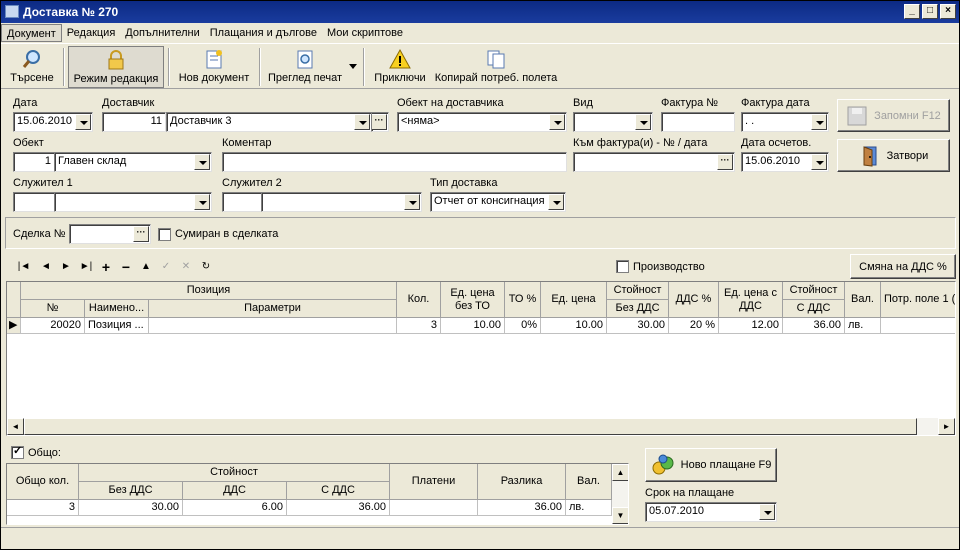  I want to click on col-no-vat-header: Без ДДС, so click(638, 309).